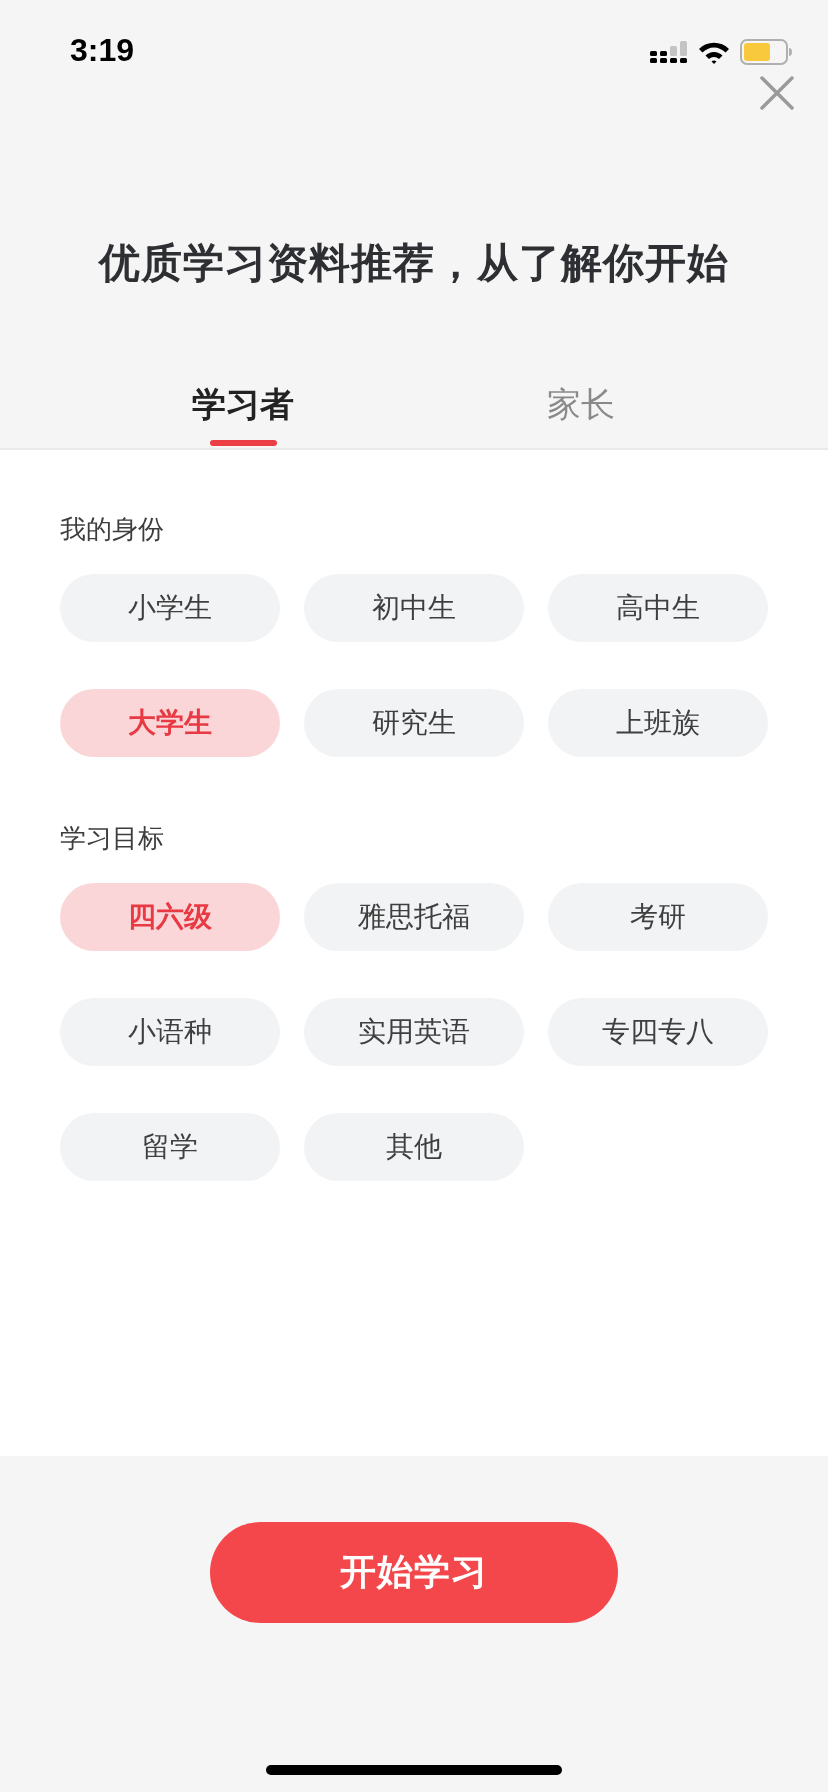 The image size is (828, 1792). I want to click on section-label: 我的身份, so click(112, 529).